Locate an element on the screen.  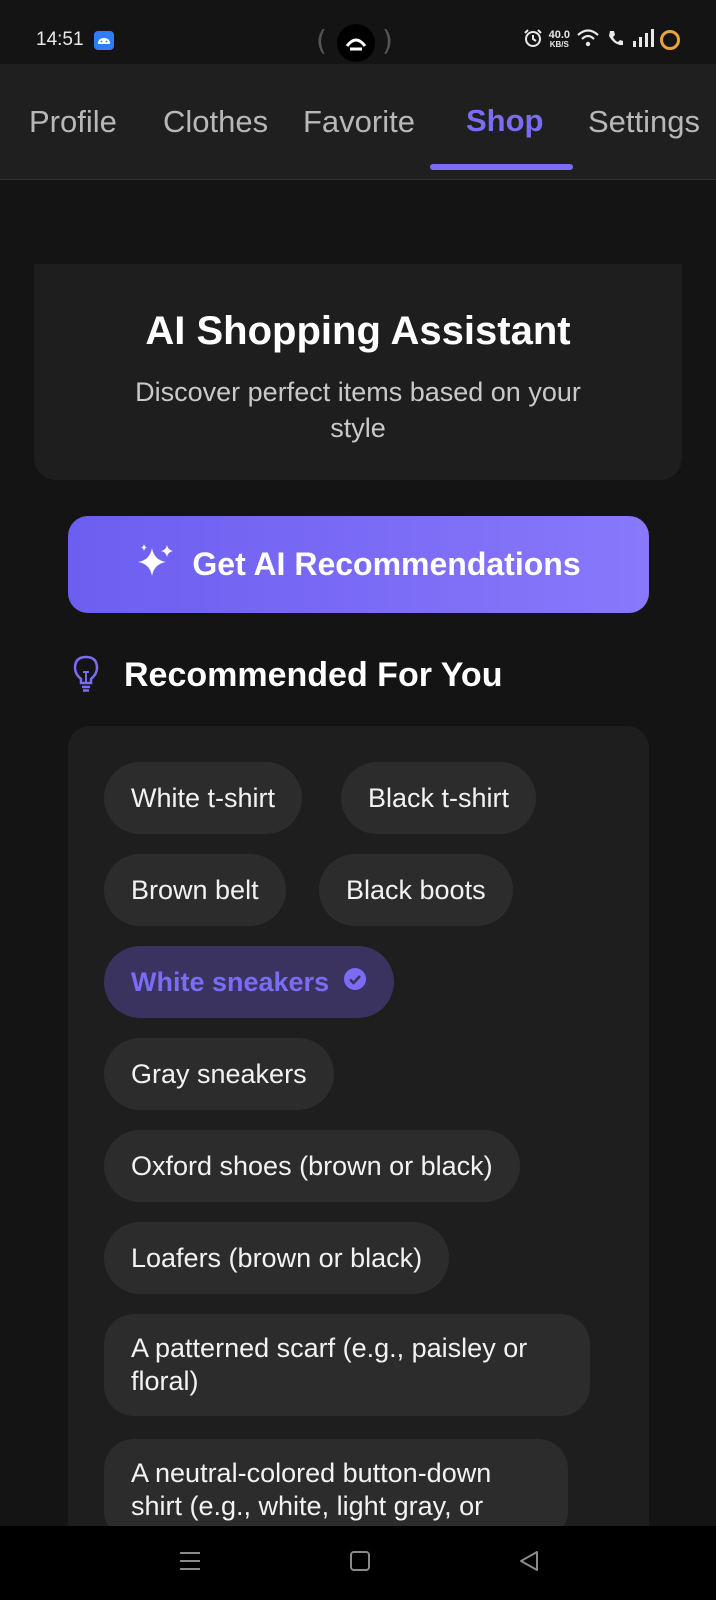
net-speed-unit: KB/S is located at coordinates (559, 44).